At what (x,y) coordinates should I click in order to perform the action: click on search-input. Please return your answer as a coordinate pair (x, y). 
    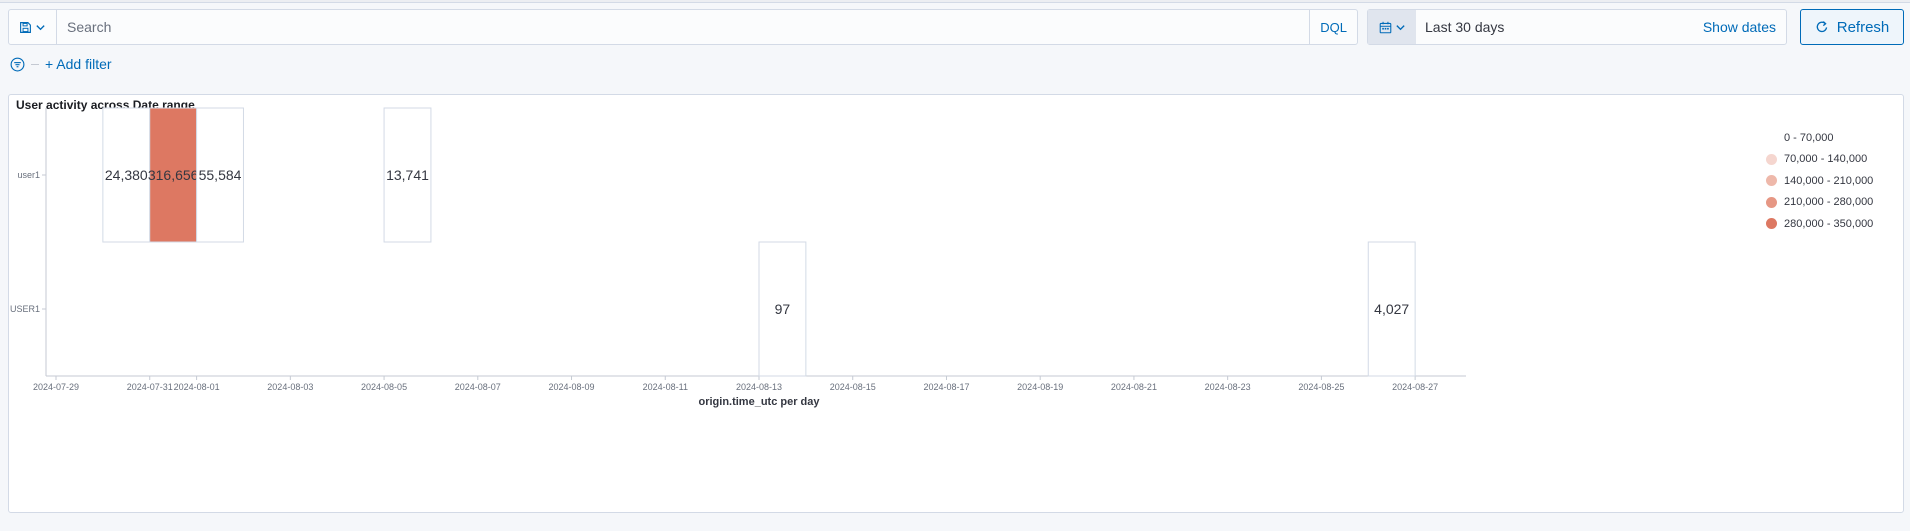
    Looking at the image, I should click on (683, 27).